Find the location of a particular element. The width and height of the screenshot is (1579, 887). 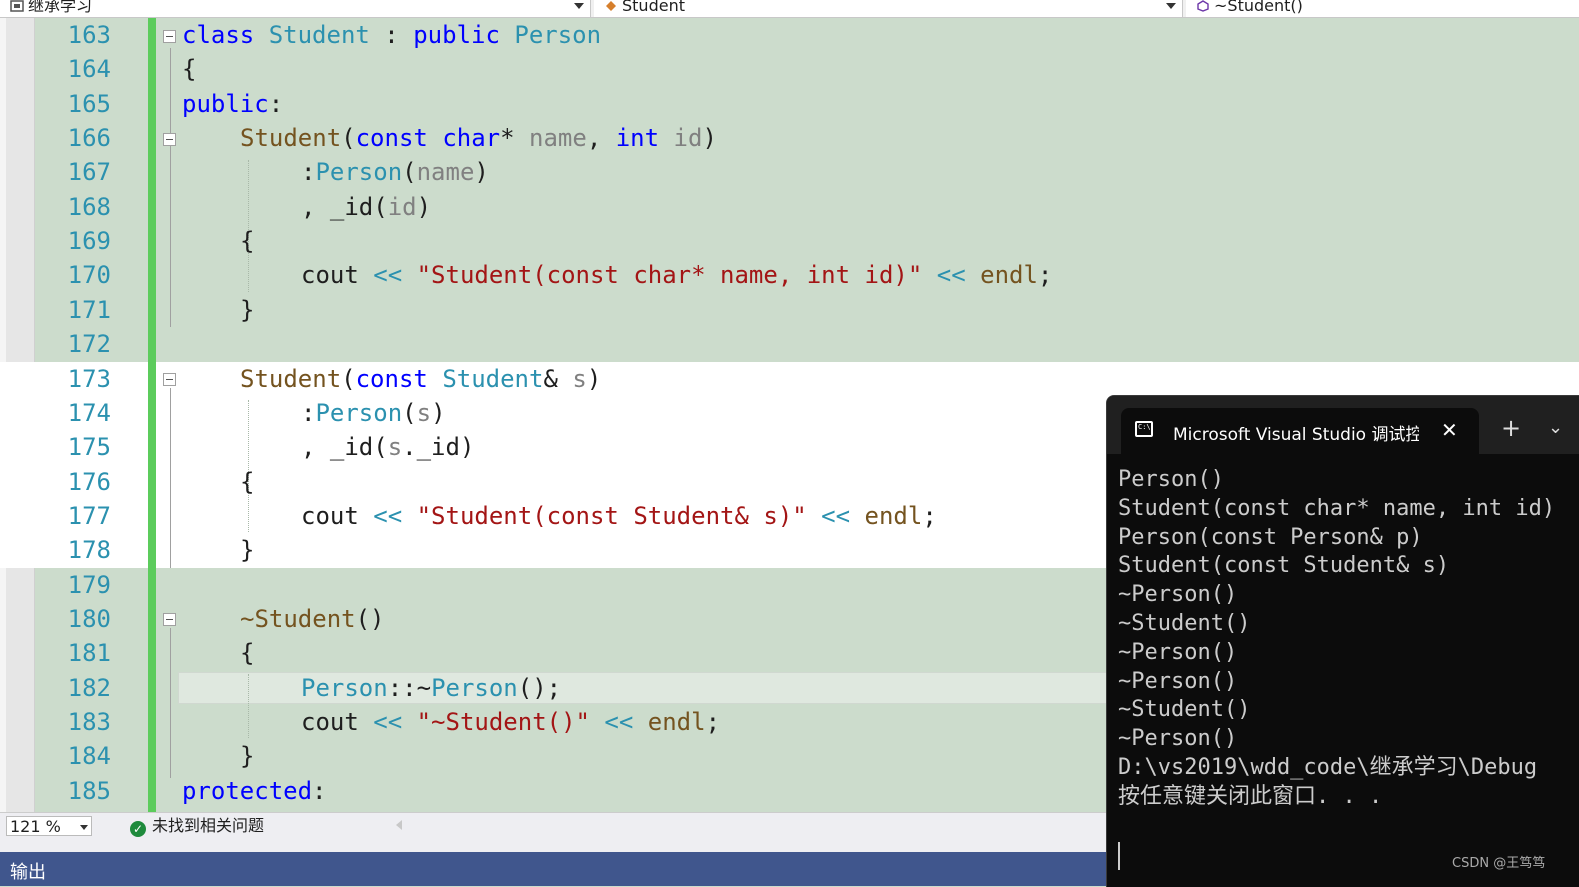

keyword: char is located at coordinates (471, 138).